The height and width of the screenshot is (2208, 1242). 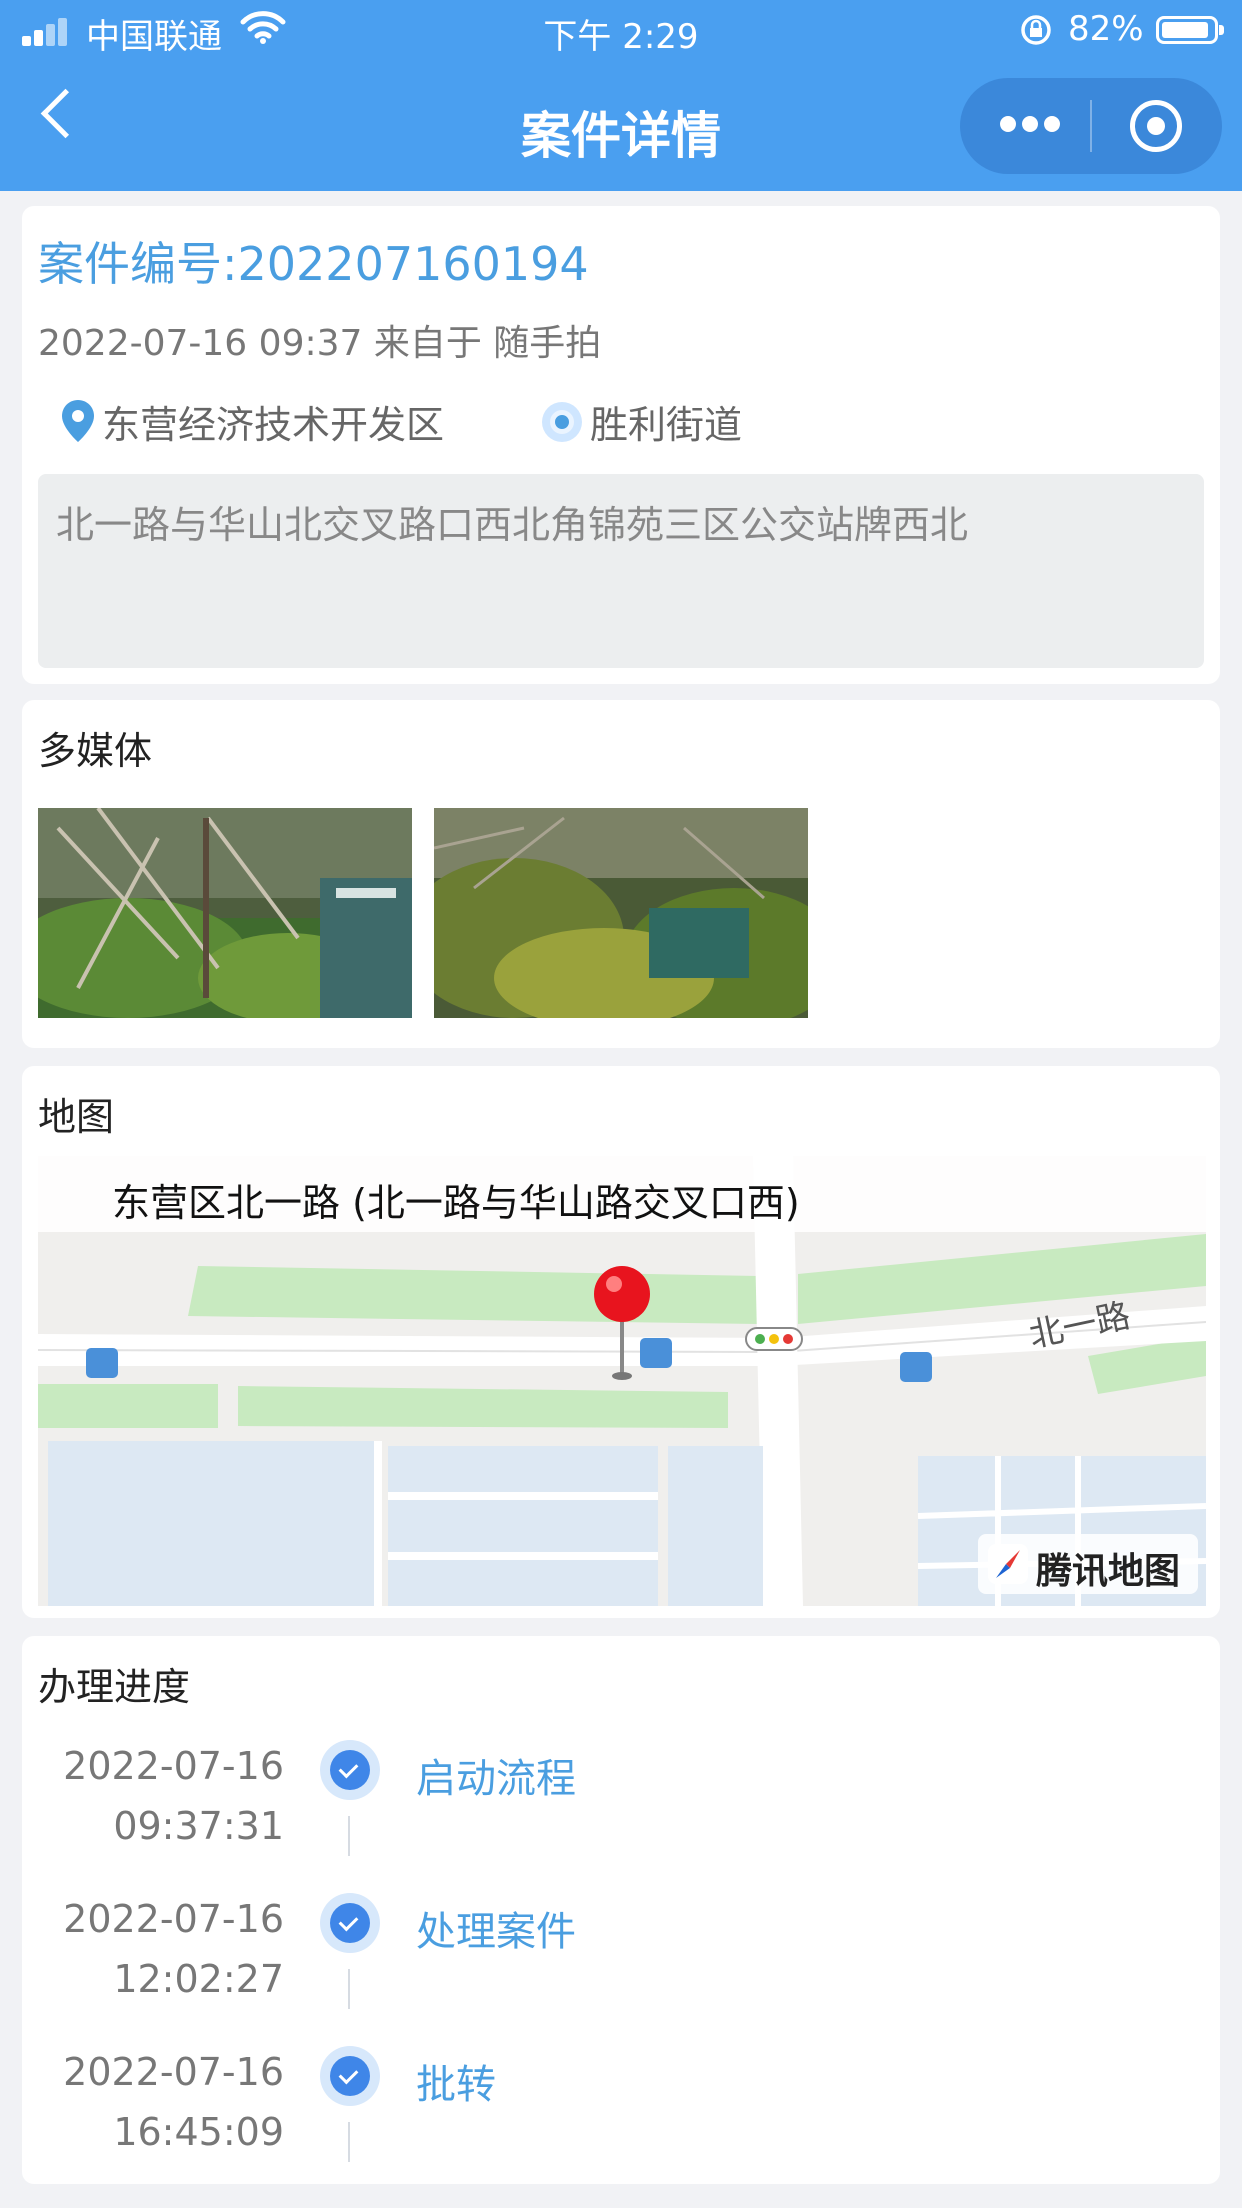 What do you see at coordinates (496, 1932) in the screenshot?
I see `timeline-step-label: 处理案件` at bounding box center [496, 1932].